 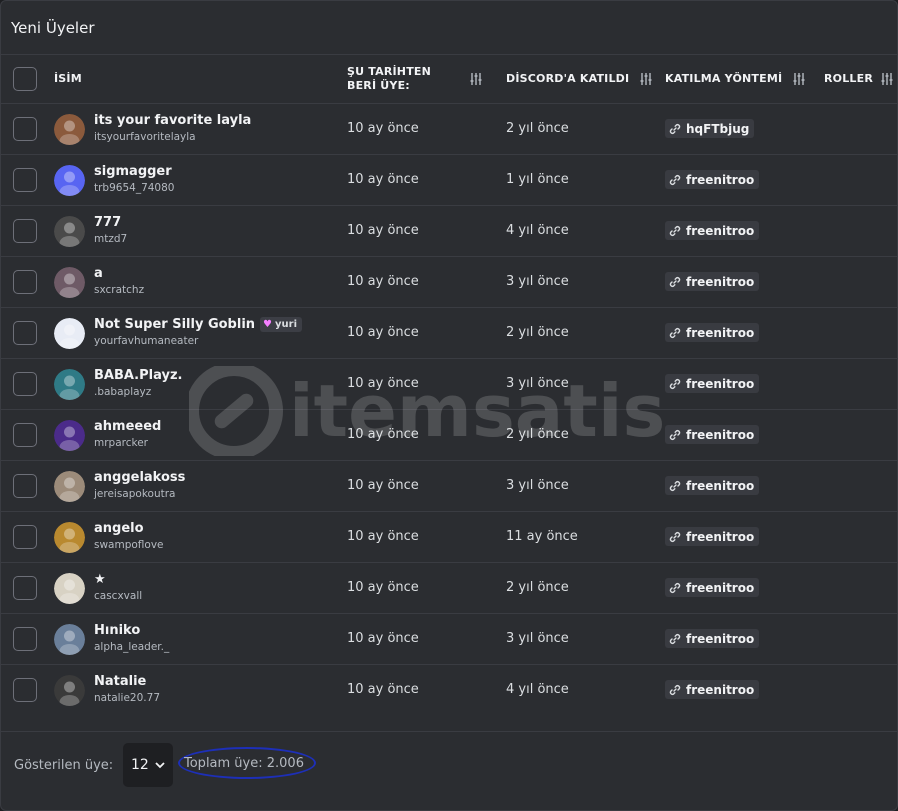 What do you see at coordinates (120, 681) in the screenshot?
I see `member-display-name: Natalie` at bounding box center [120, 681].